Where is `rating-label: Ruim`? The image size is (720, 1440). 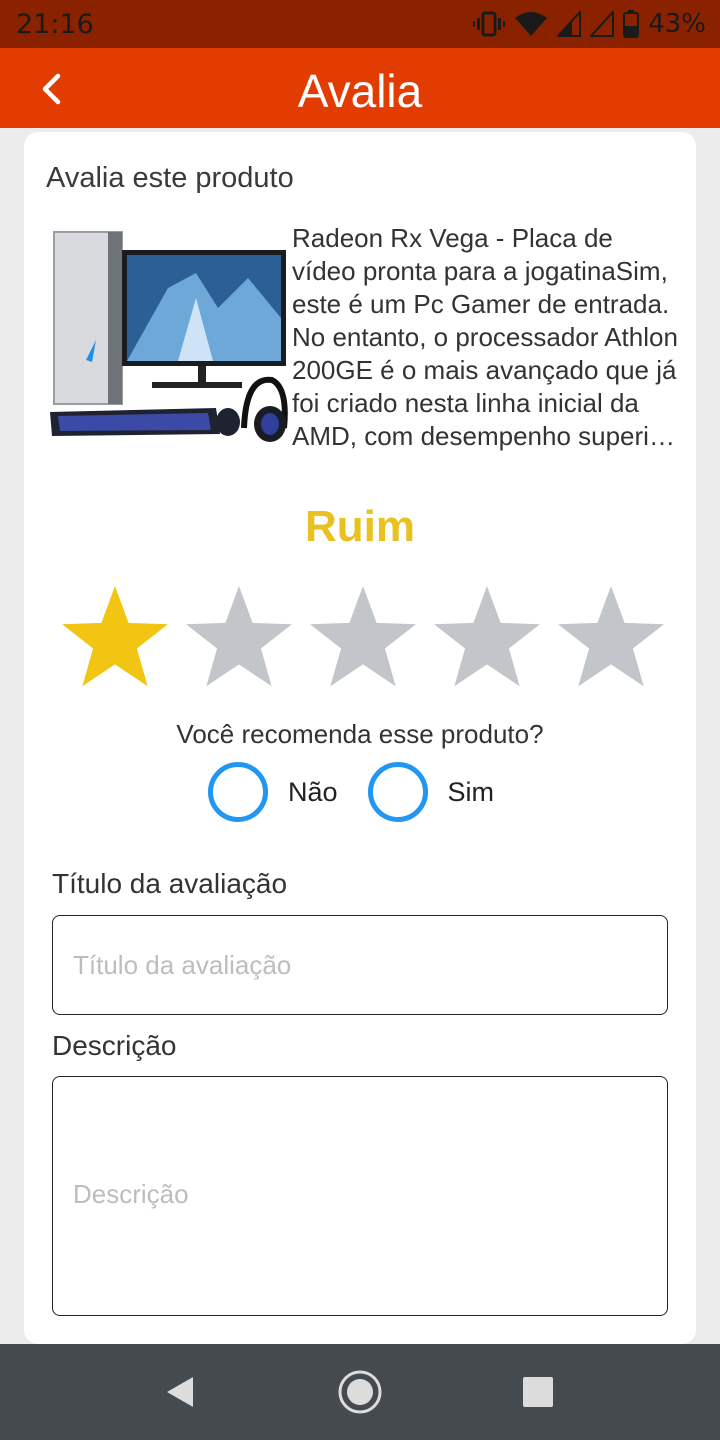
rating-label: Ruim is located at coordinates (360, 526).